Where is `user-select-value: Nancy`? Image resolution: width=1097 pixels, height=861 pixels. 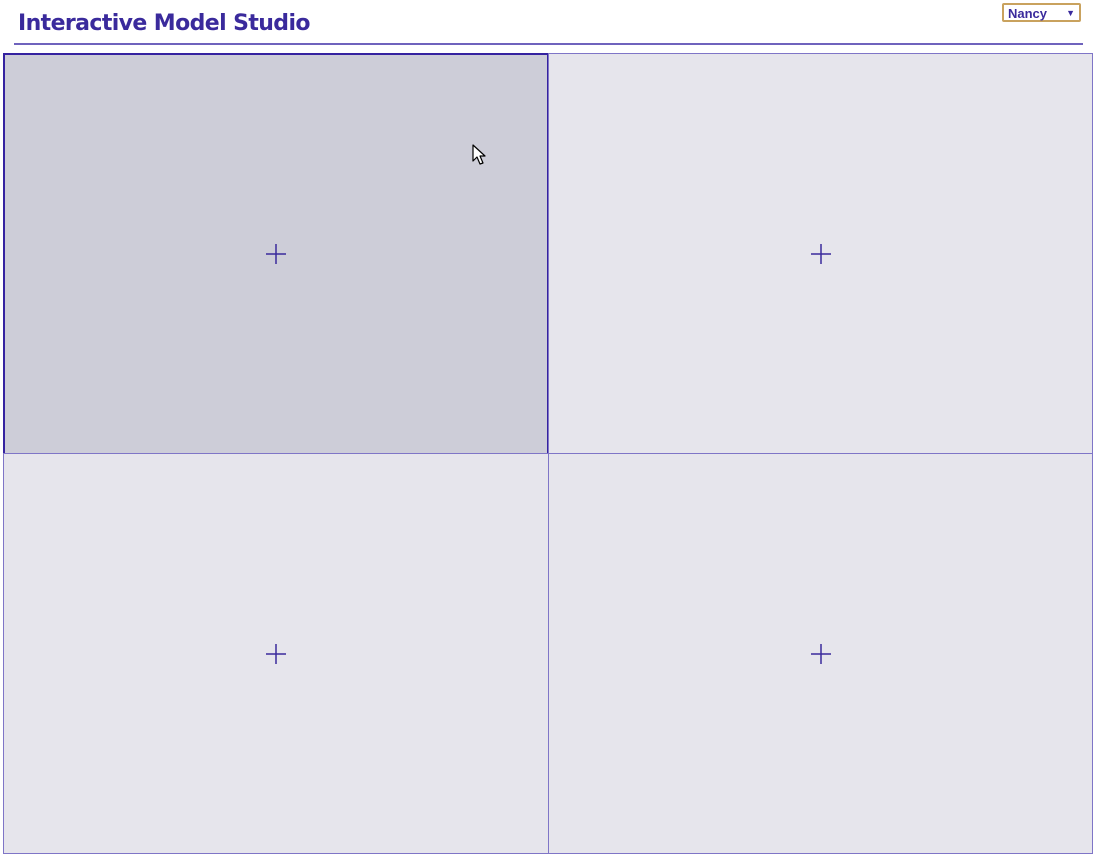
user-select-value: Nancy is located at coordinates (1028, 13).